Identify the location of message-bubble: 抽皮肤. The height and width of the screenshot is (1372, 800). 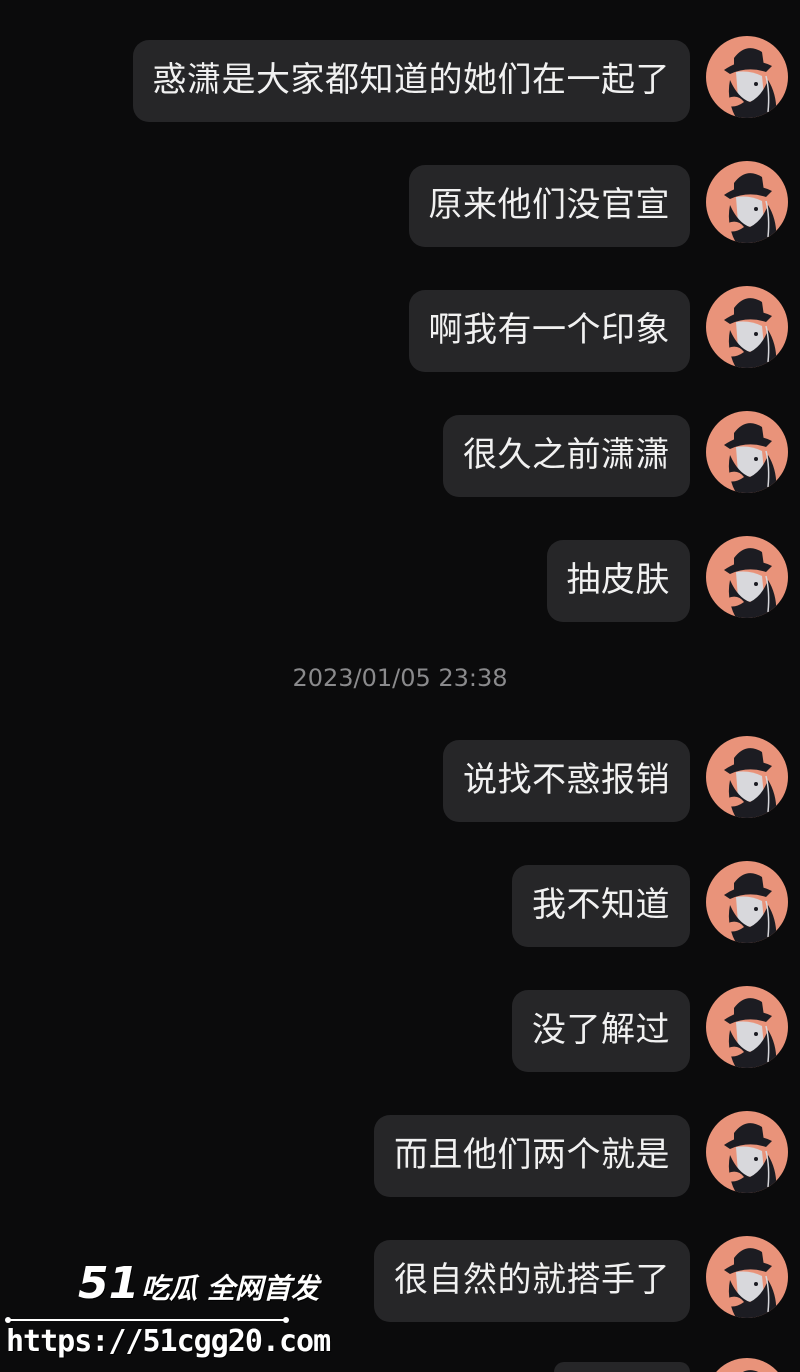
(618, 581).